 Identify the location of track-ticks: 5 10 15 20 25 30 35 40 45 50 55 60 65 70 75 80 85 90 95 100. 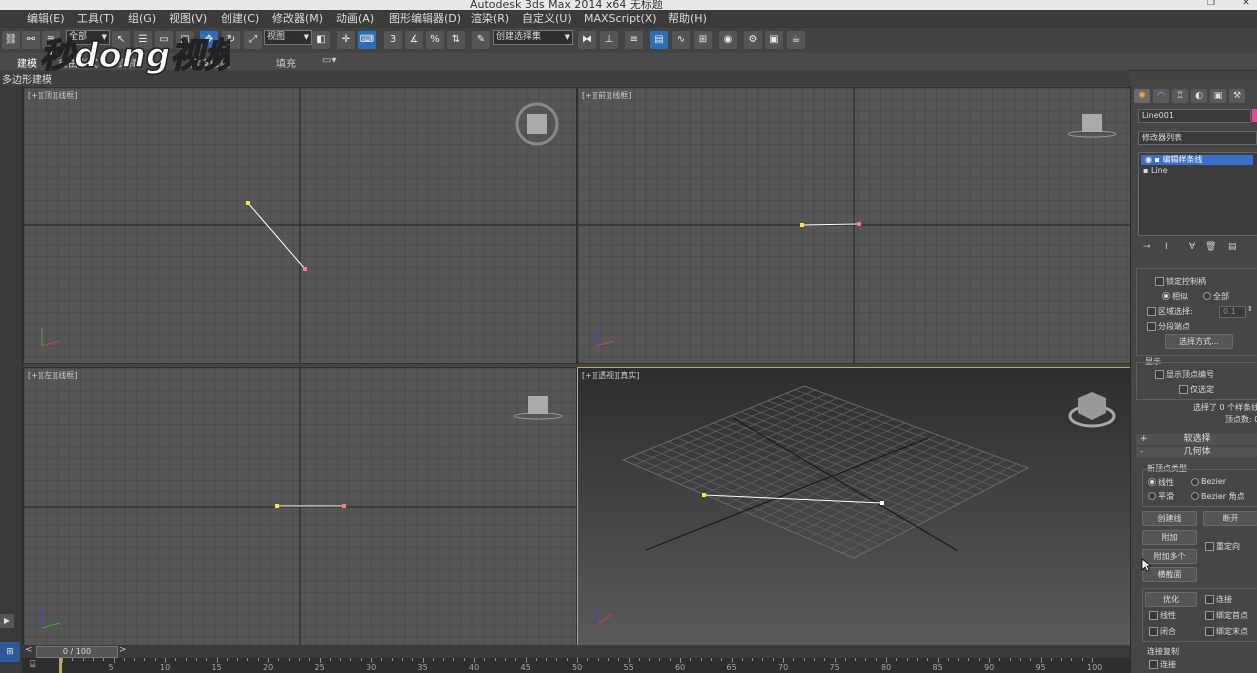
(576, 665).